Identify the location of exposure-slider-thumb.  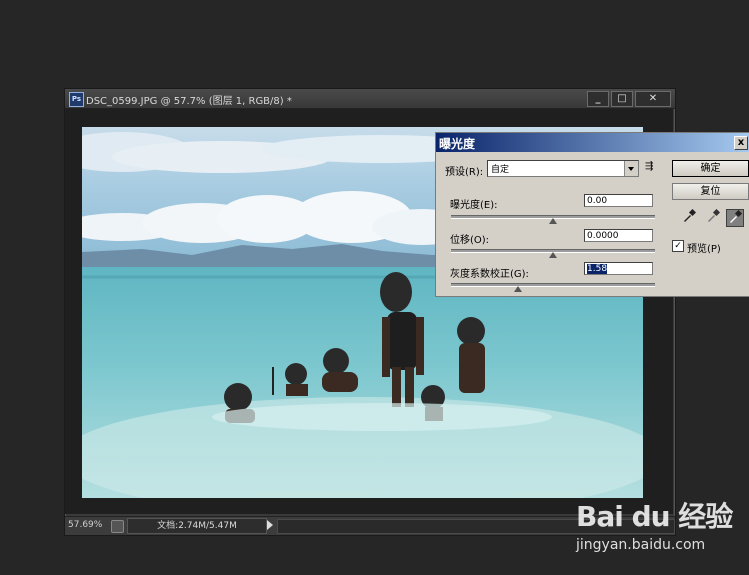
(553, 221).